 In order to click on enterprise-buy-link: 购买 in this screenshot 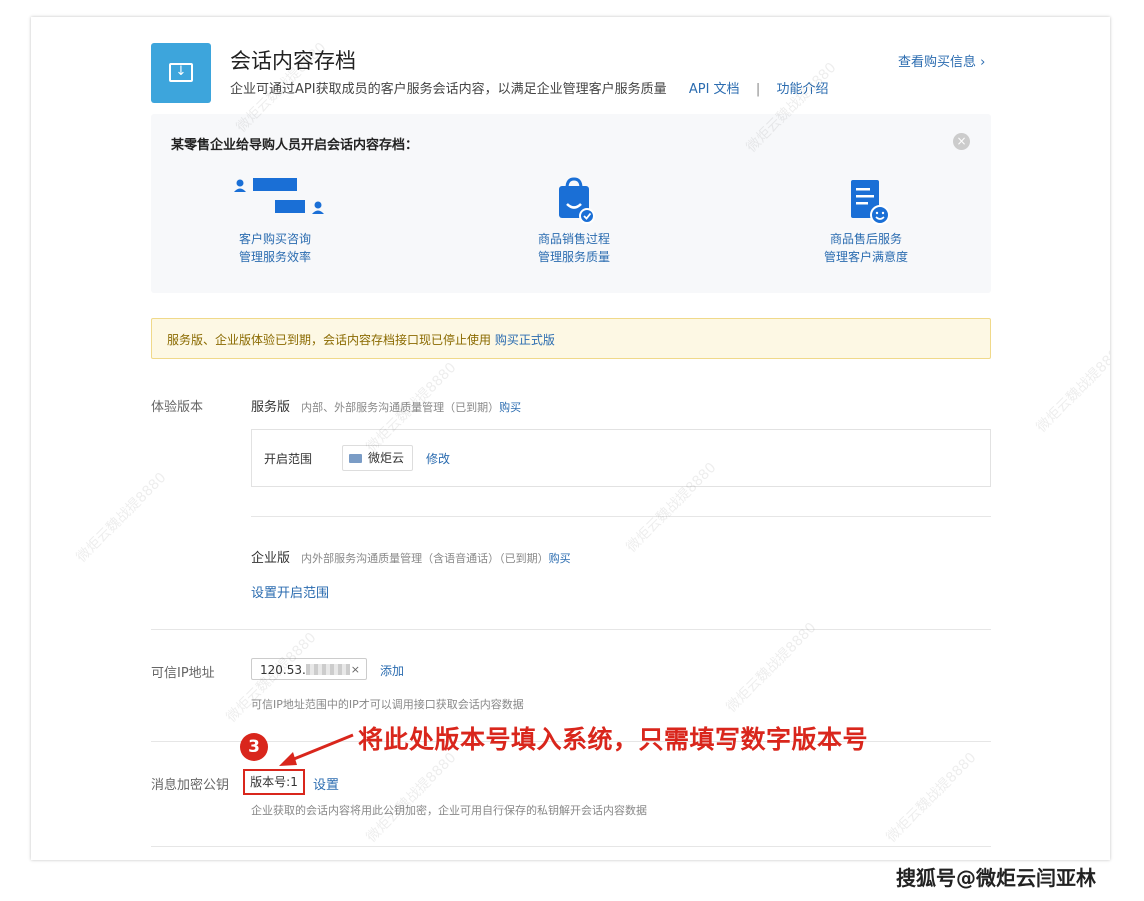, I will do `click(560, 558)`.